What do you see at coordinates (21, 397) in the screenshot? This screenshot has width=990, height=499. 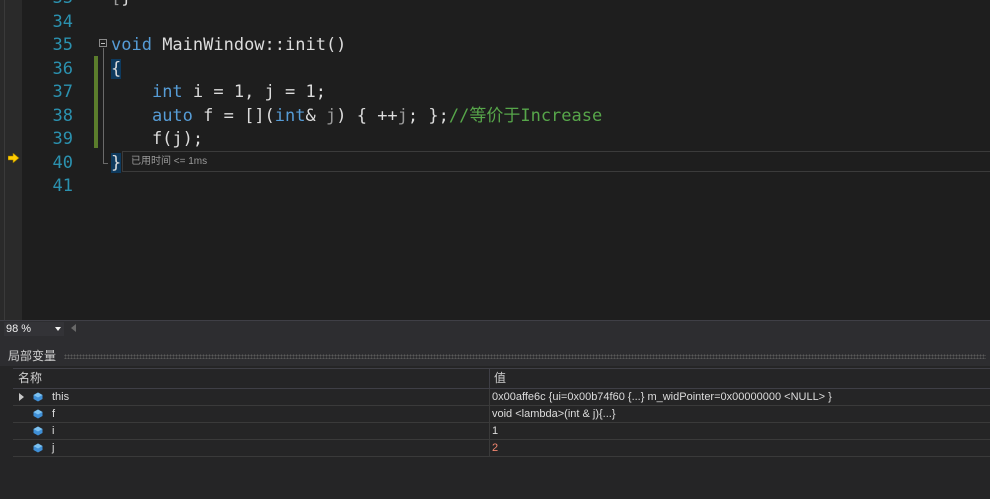 I see `expand-arrow-icon` at bounding box center [21, 397].